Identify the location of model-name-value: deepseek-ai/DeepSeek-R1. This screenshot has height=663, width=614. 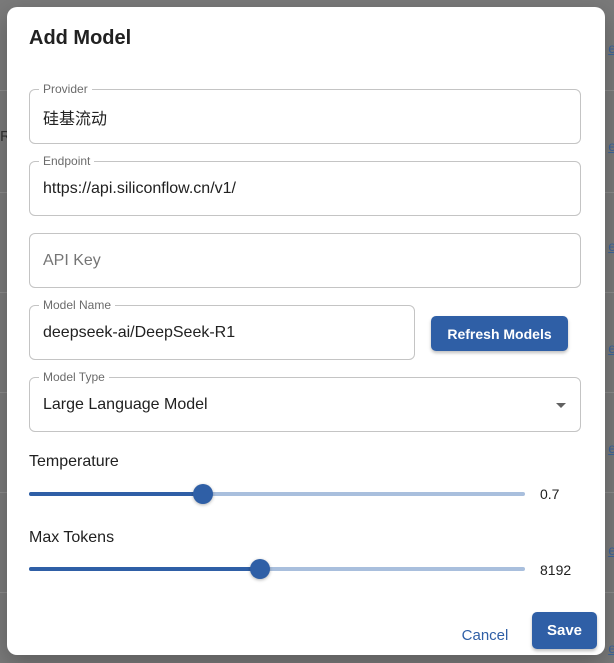
(139, 332).